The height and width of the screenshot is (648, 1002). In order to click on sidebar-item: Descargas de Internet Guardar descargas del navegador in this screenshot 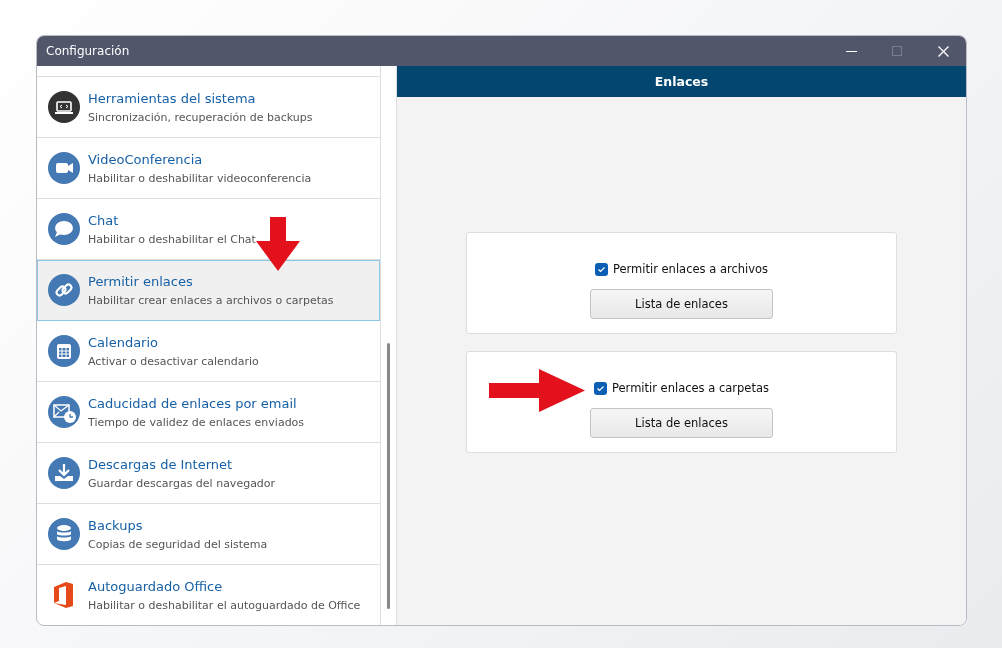, I will do `click(208, 473)`.